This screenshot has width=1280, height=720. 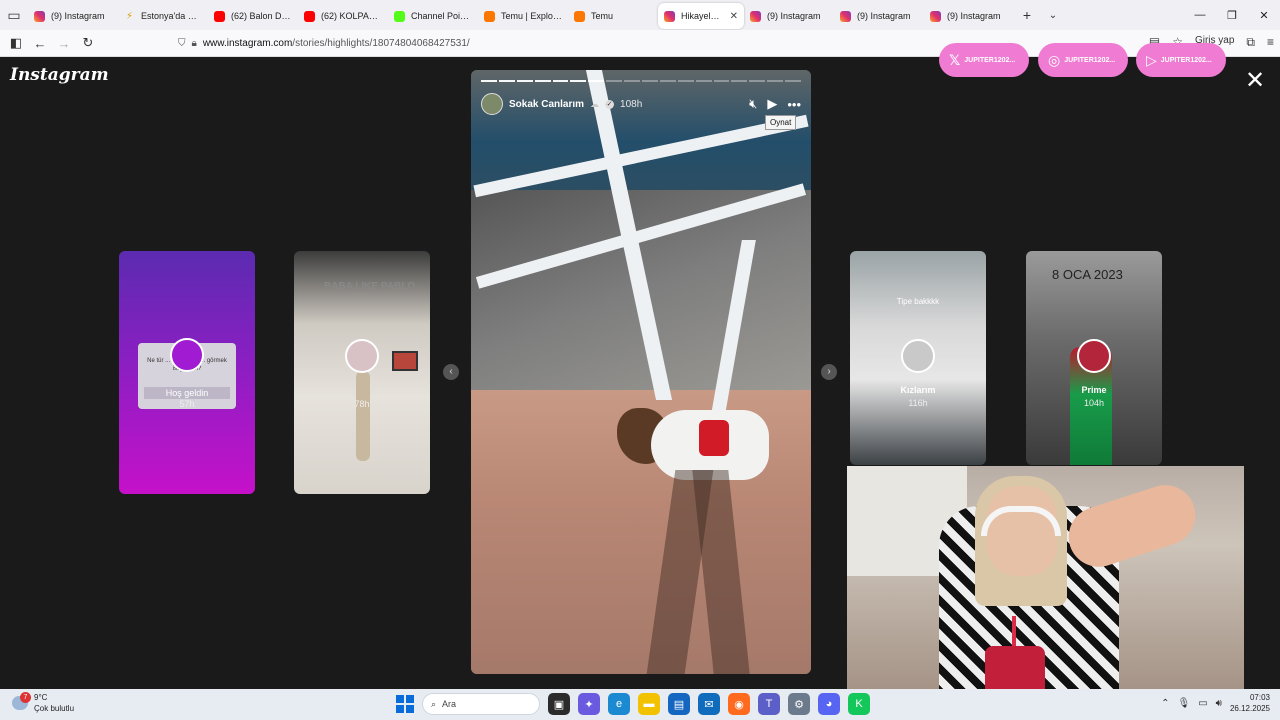 I want to click on weather-temp: 9°C, so click(x=41, y=697).